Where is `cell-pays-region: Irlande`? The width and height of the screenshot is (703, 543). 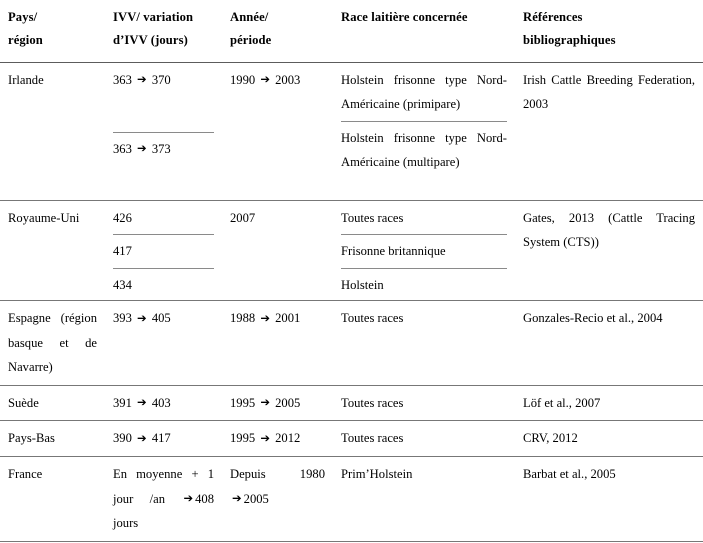
cell-pays-region: Irlande is located at coordinates (52, 131).